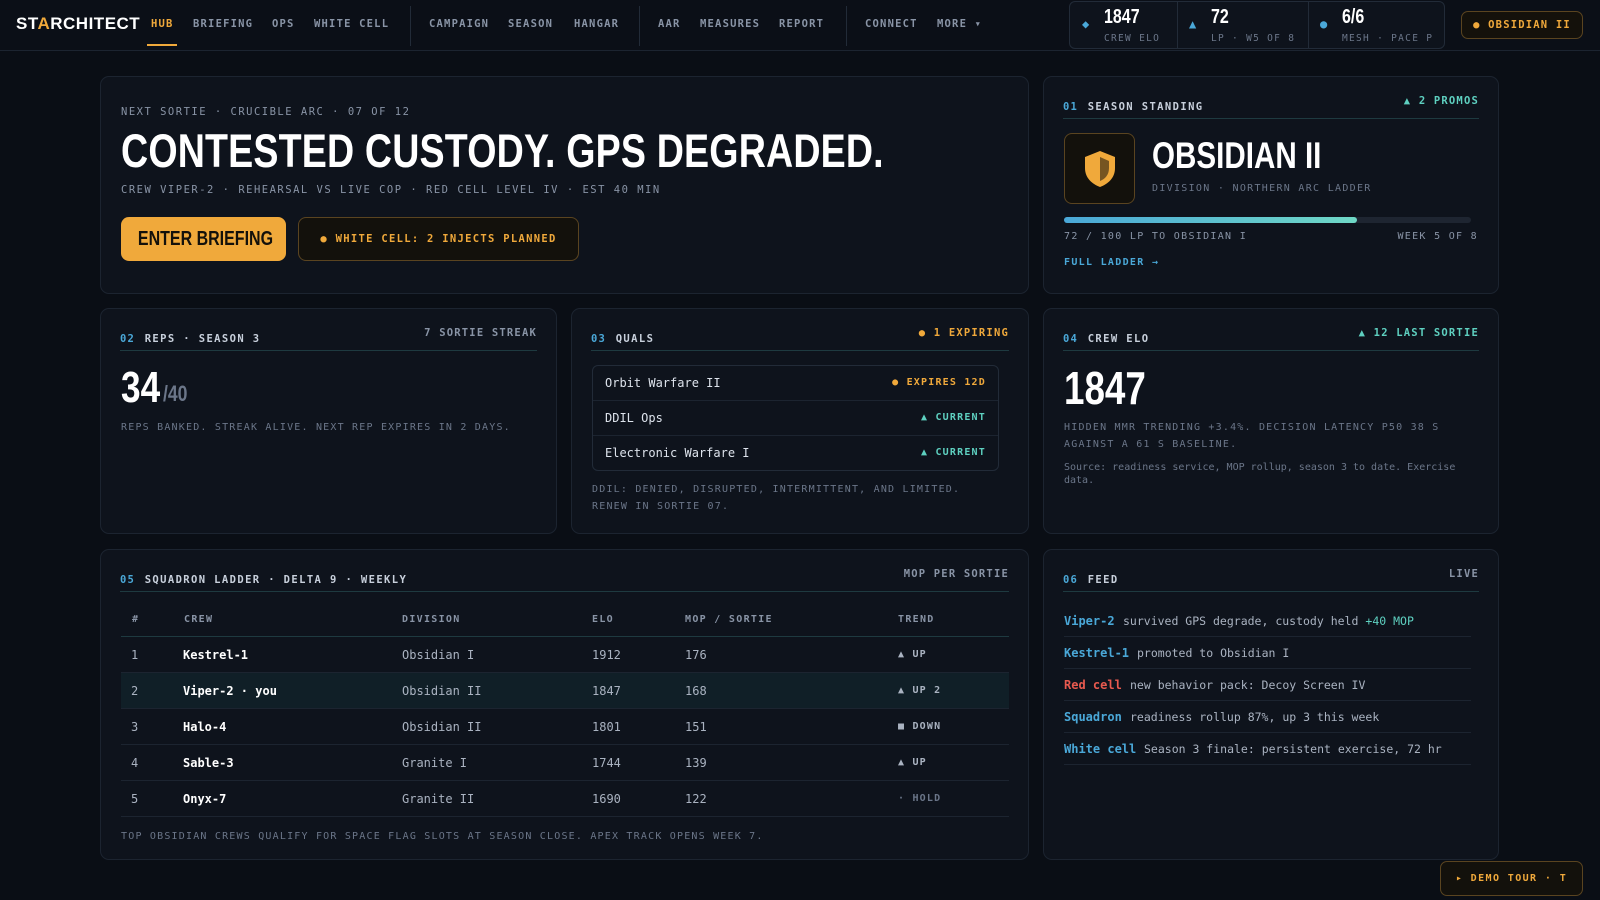 This screenshot has height=900, width=1600. Describe the element at coordinates (1388, 38) in the screenshot. I see `stat-label: MESH · PACE P` at that location.